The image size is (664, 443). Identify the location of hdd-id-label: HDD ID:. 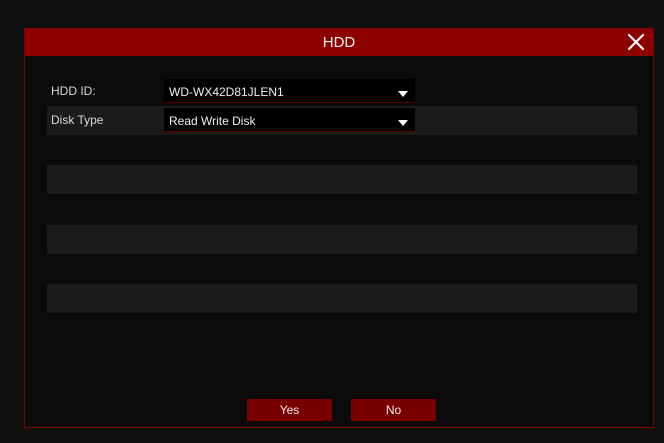
(73, 91).